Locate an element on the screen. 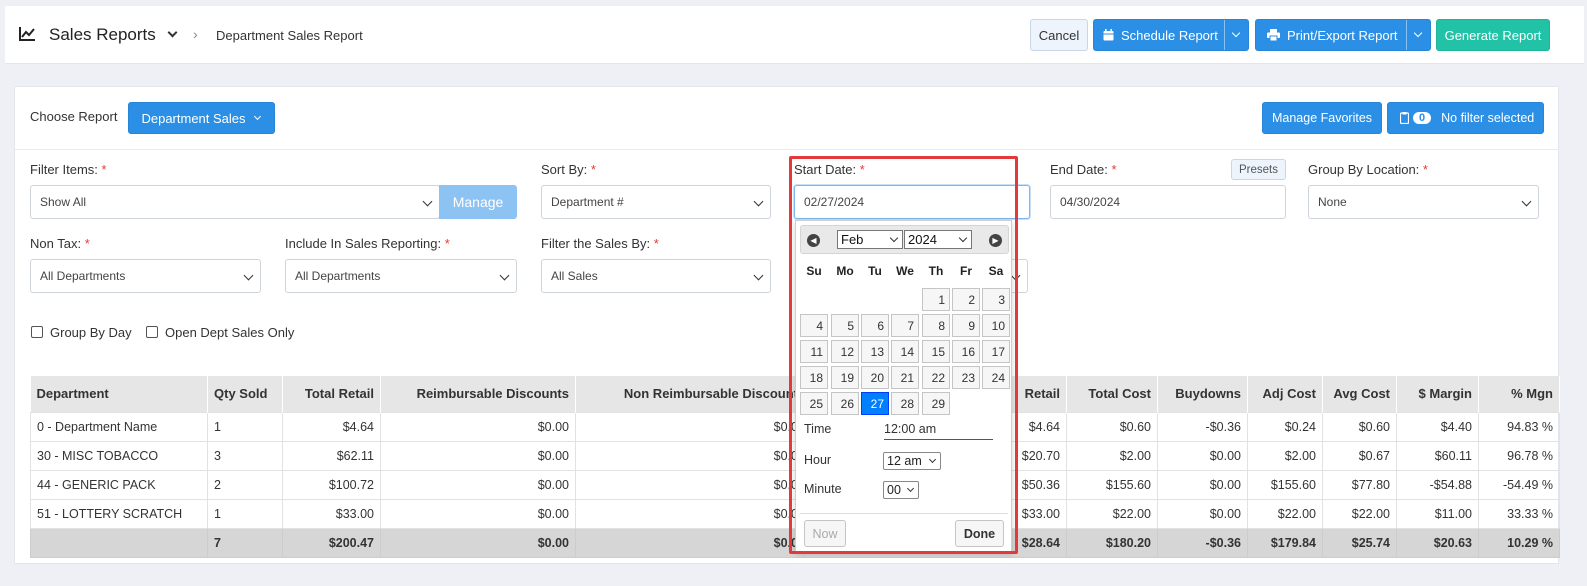  report-type-dropdown: Department Sales is located at coordinates (201, 118).